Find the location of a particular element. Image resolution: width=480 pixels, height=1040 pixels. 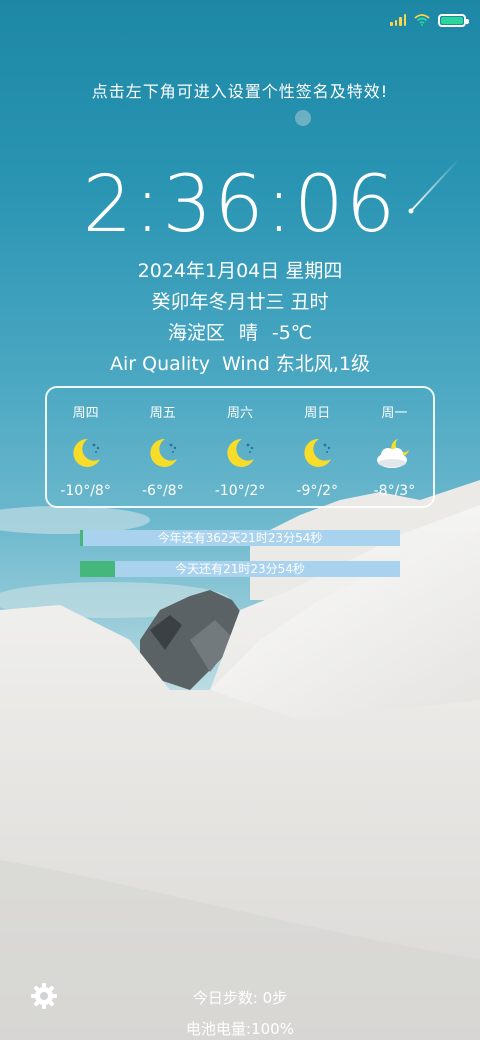

forecast-day-name: 周日 is located at coordinates (317, 413).